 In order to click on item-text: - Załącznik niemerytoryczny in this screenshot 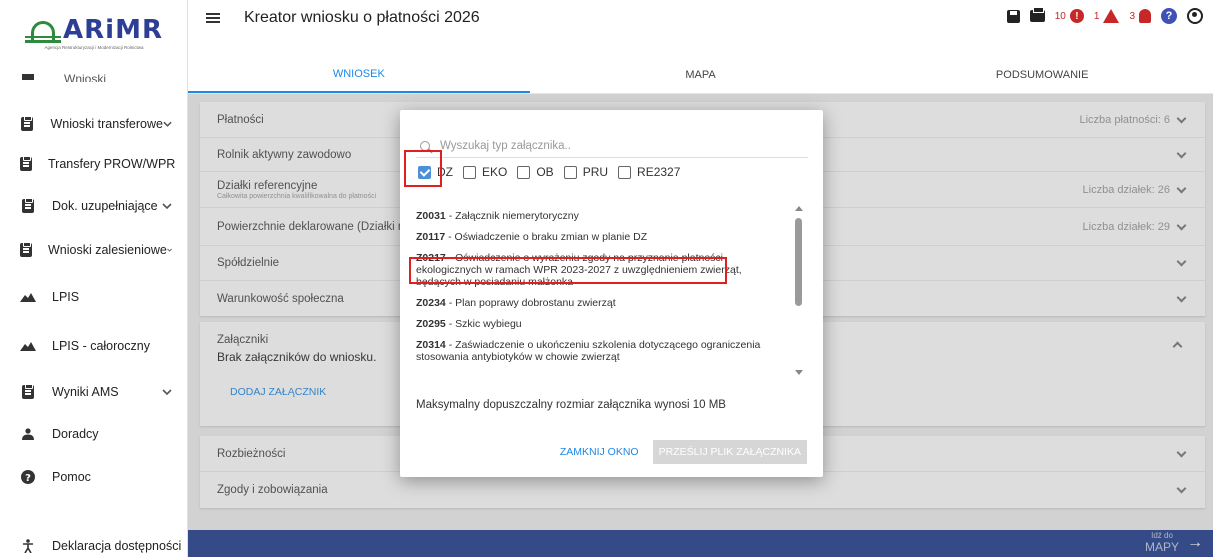, I will do `click(512, 216)`.